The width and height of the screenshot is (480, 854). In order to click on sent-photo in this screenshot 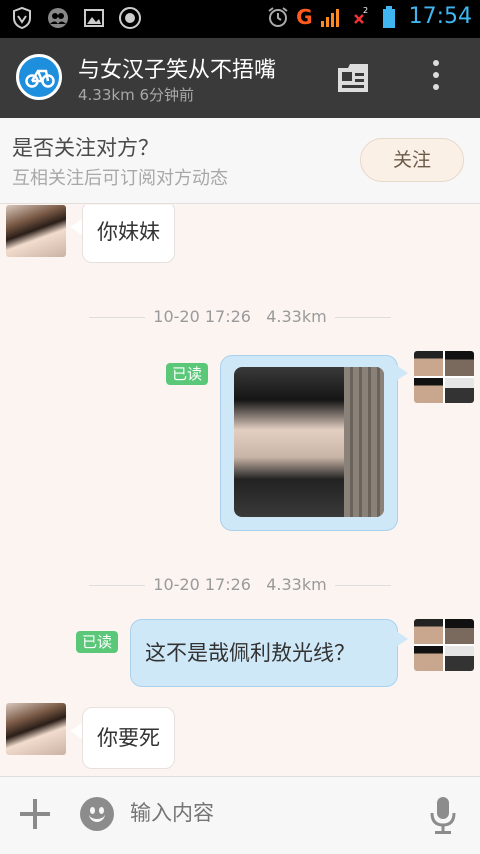, I will do `click(309, 442)`.